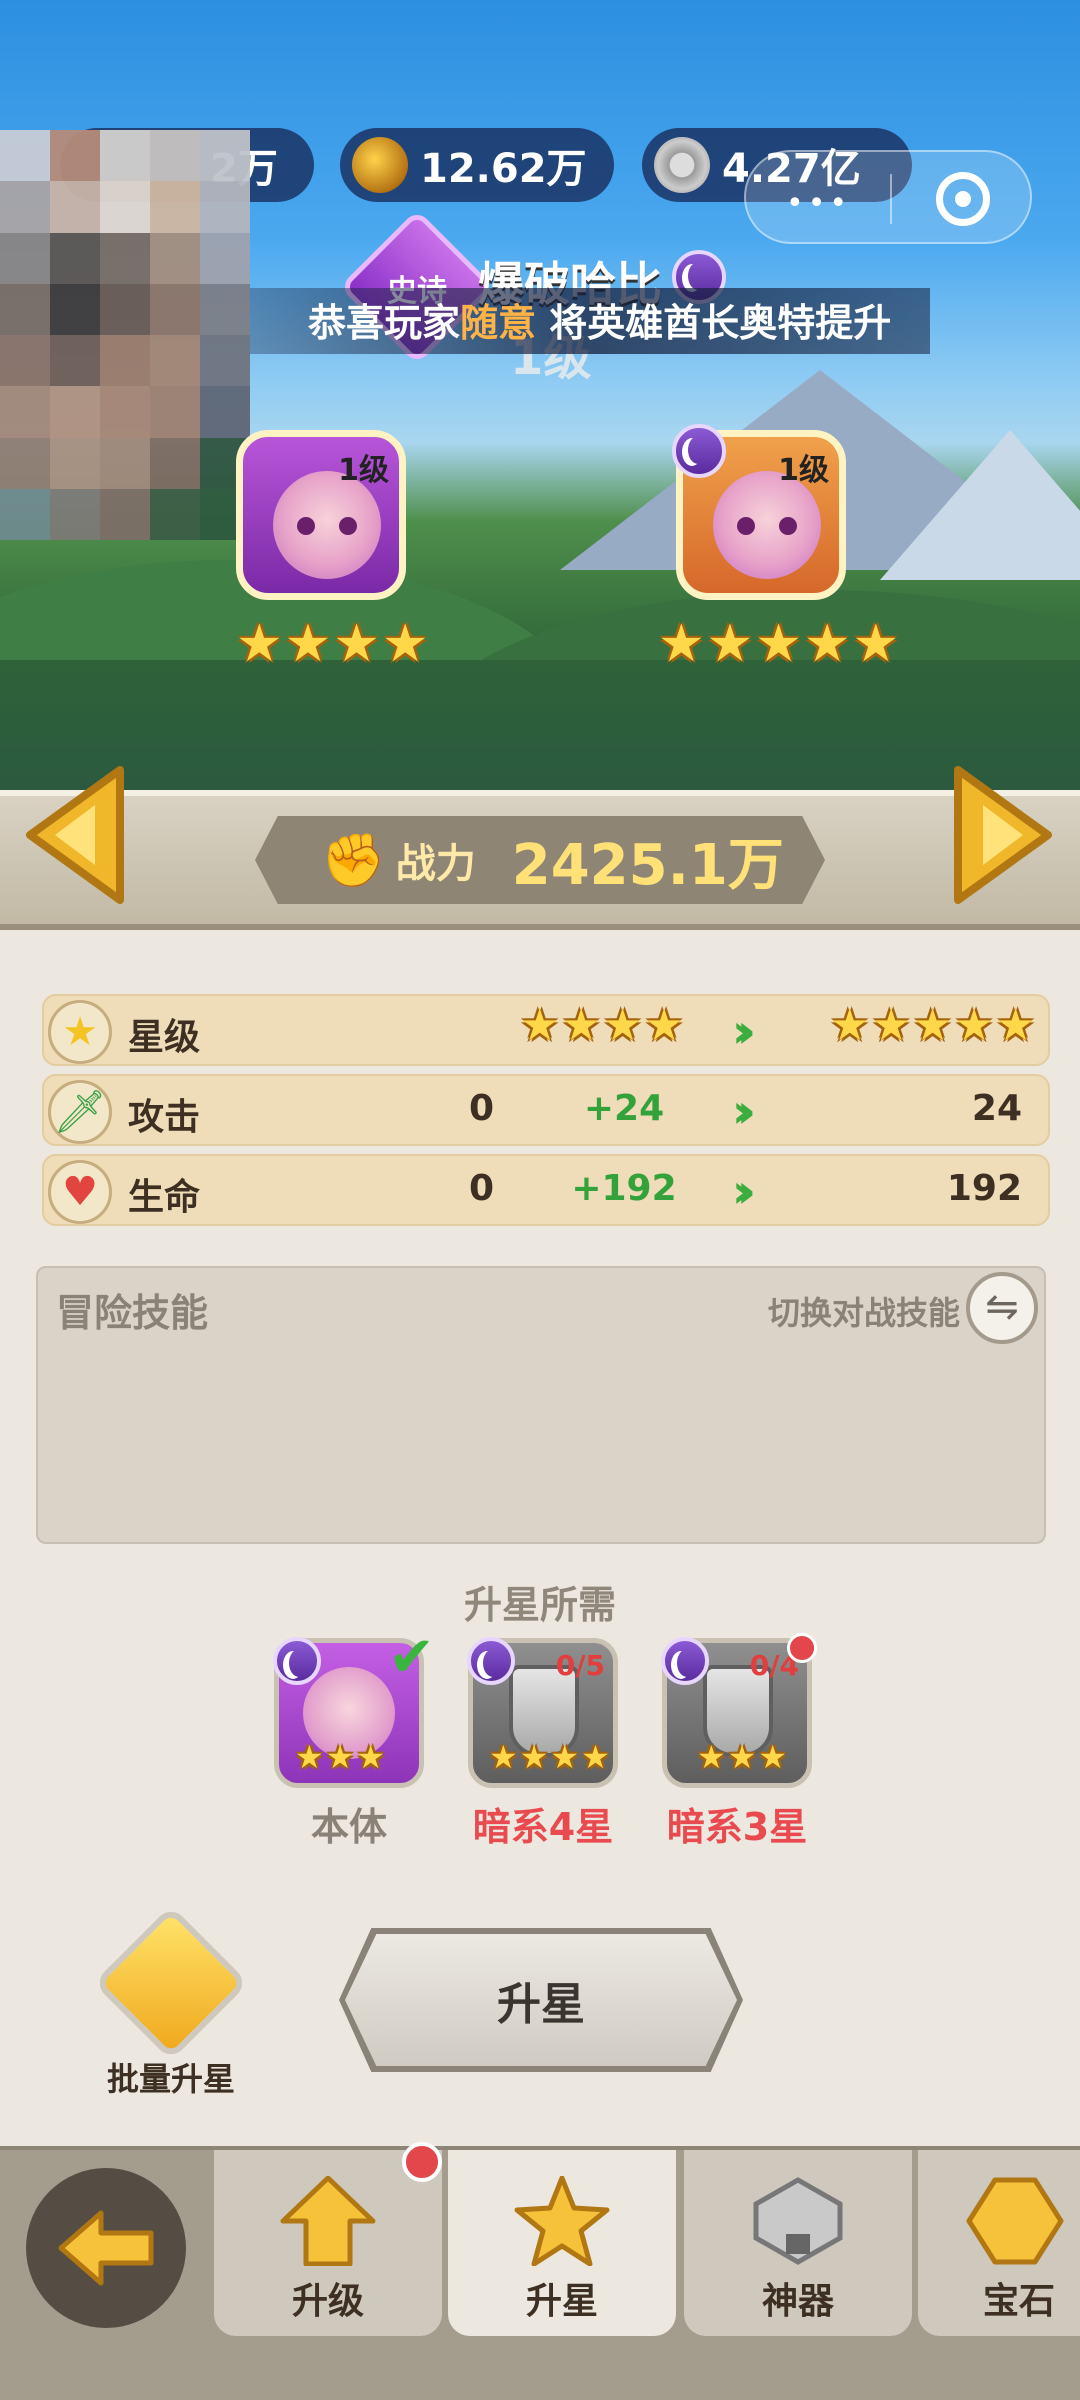  What do you see at coordinates (80, 1112) in the screenshot?
I see `sword-icon: 🗡` at bounding box center [80, 1112].